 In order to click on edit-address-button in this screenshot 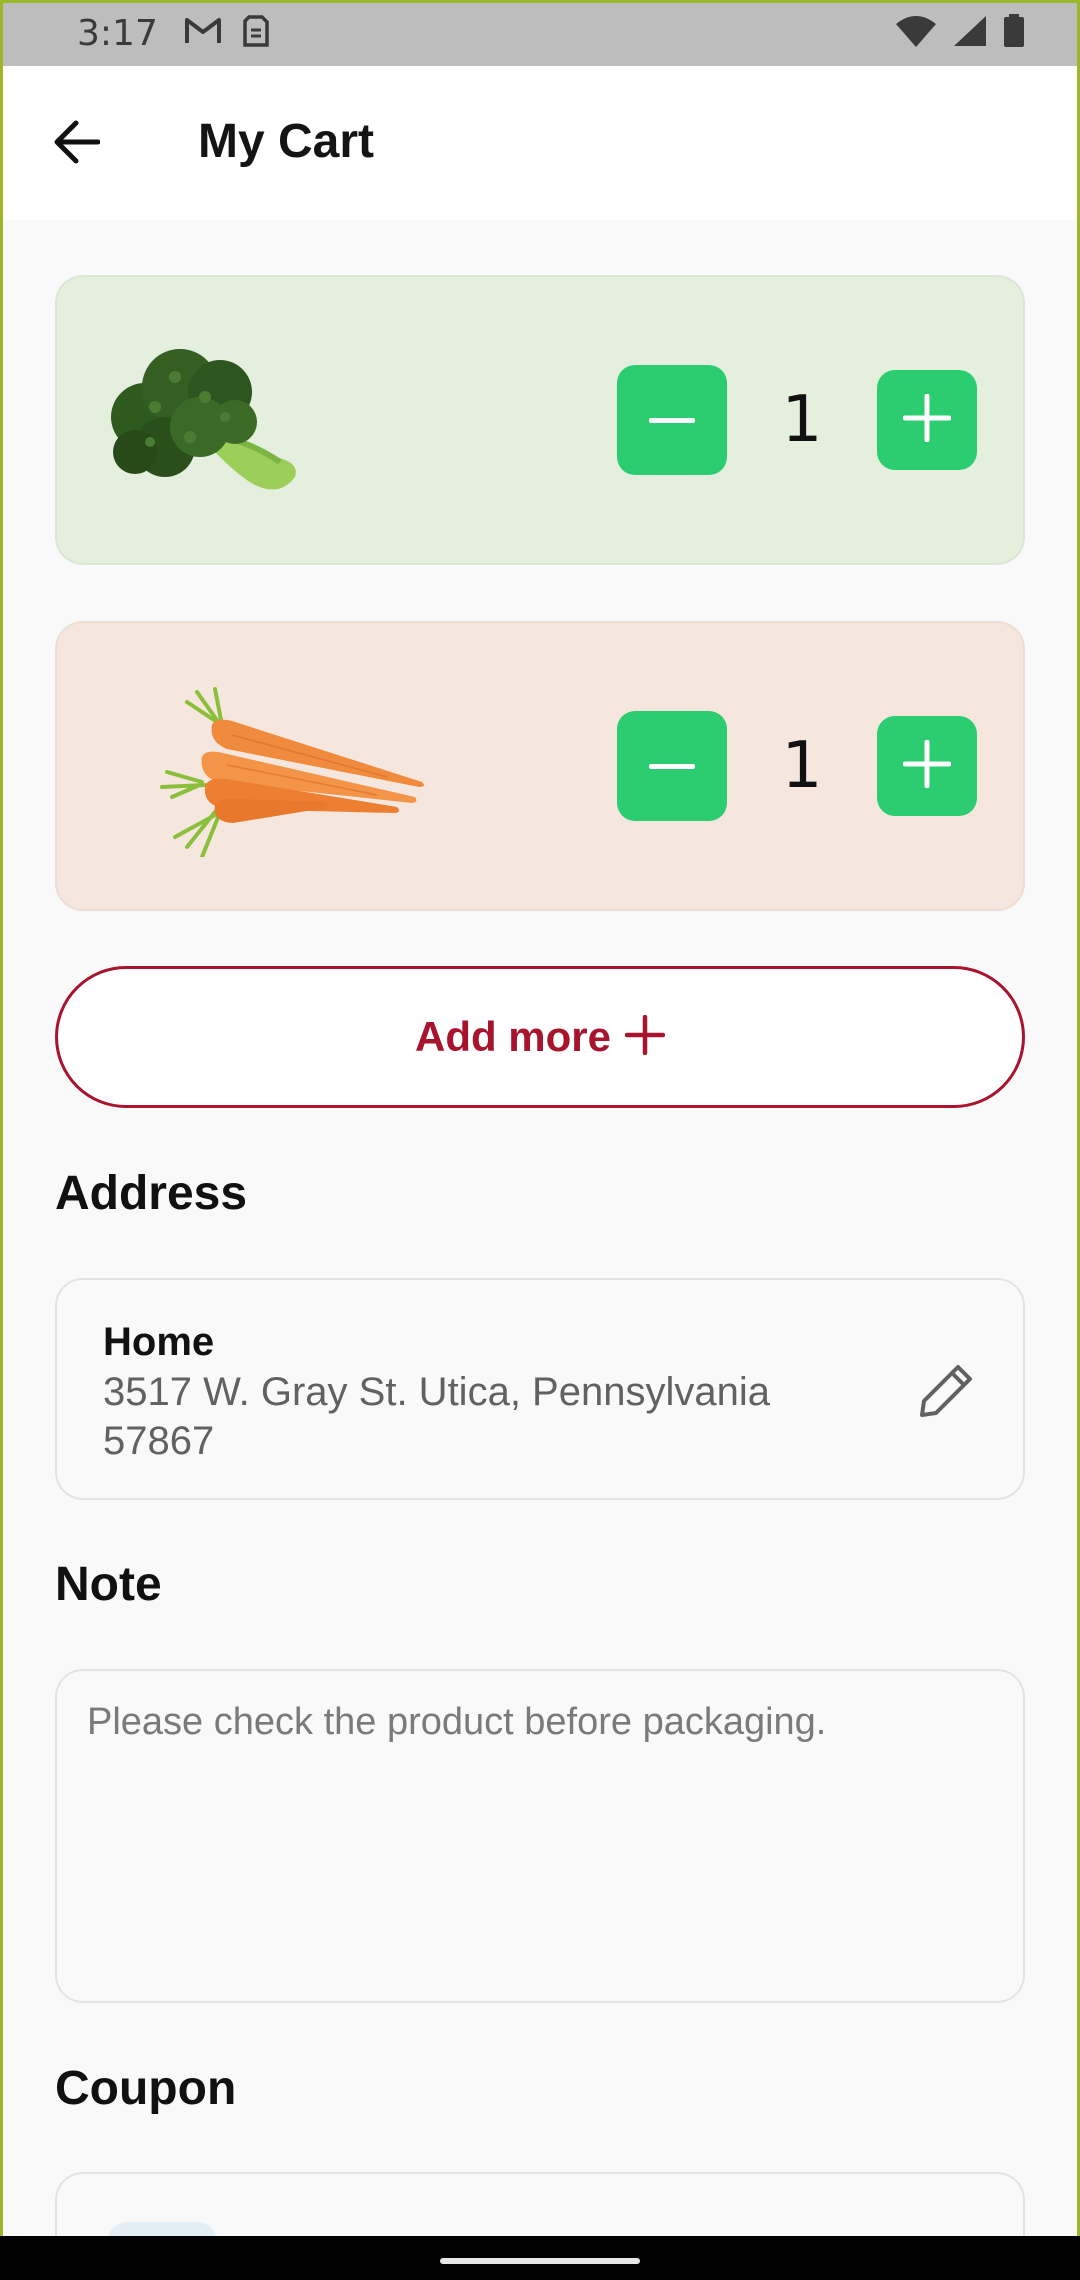, I will do `click(947, 1392)`.